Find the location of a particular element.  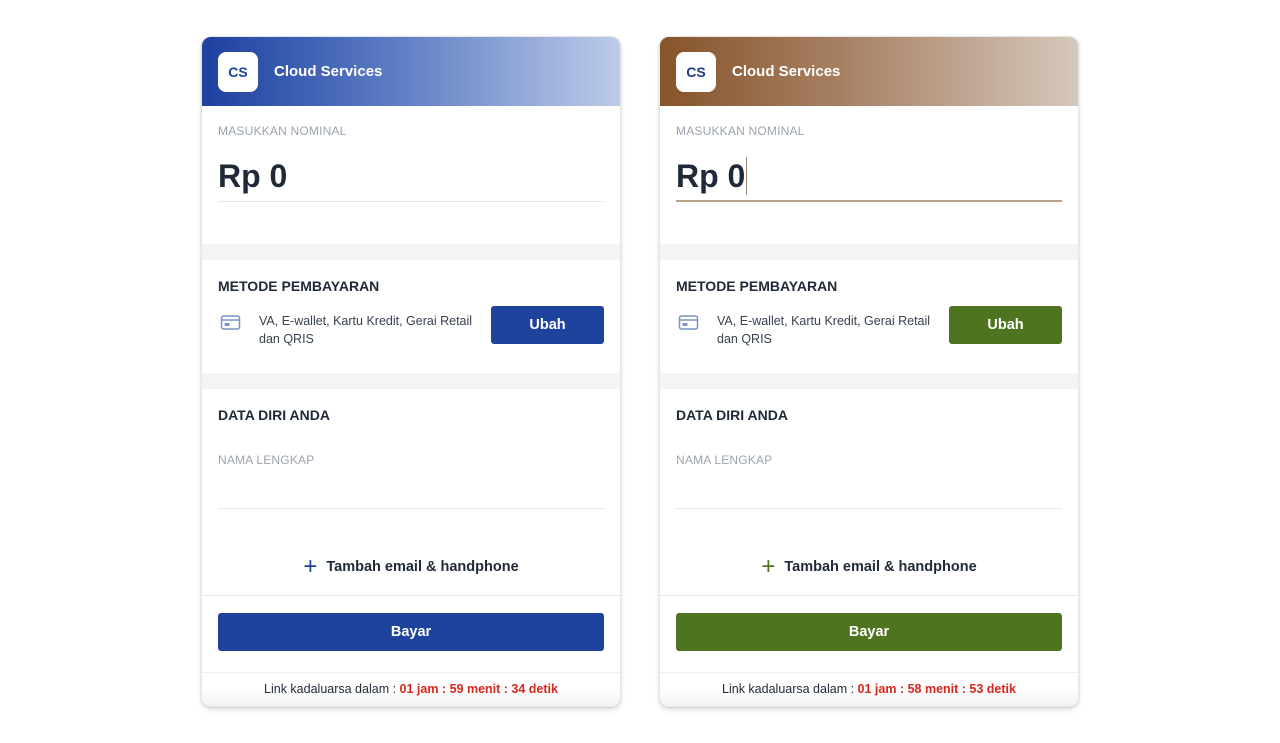

expiry-timer: 01 jam : 58 menit : 53 detik is located at coordinates (936, 689).